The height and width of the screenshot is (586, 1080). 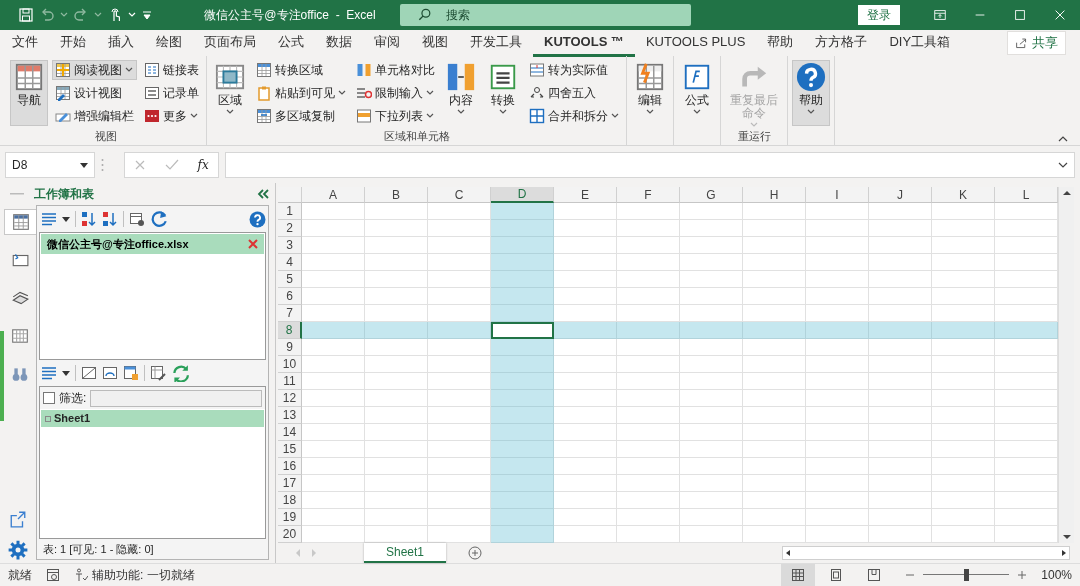 I want to click on column-header: H, so click(x=774, y=195).